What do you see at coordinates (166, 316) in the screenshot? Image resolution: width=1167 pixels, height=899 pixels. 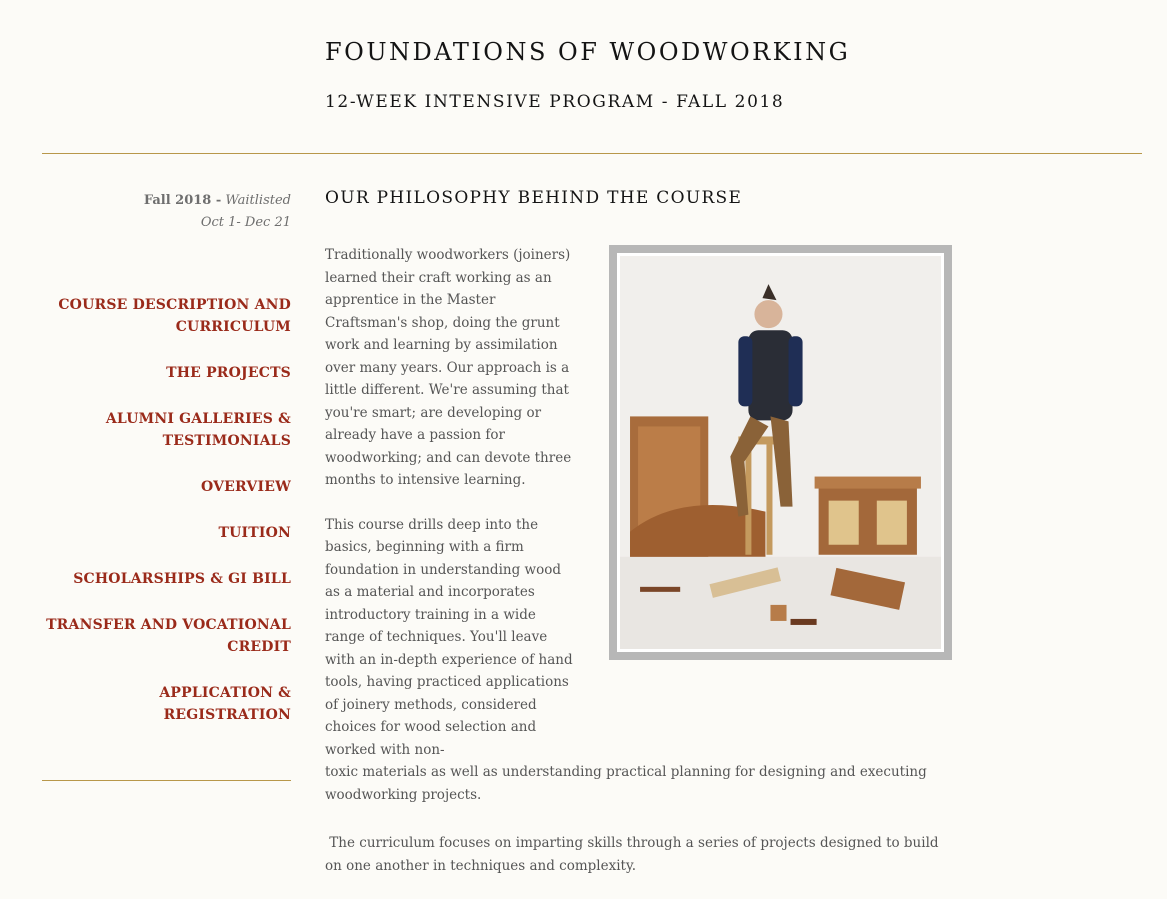 I see `nav-course-description: COURSE DESCRIPTION AND CURRICULUM` at bounding box center [166, 316].